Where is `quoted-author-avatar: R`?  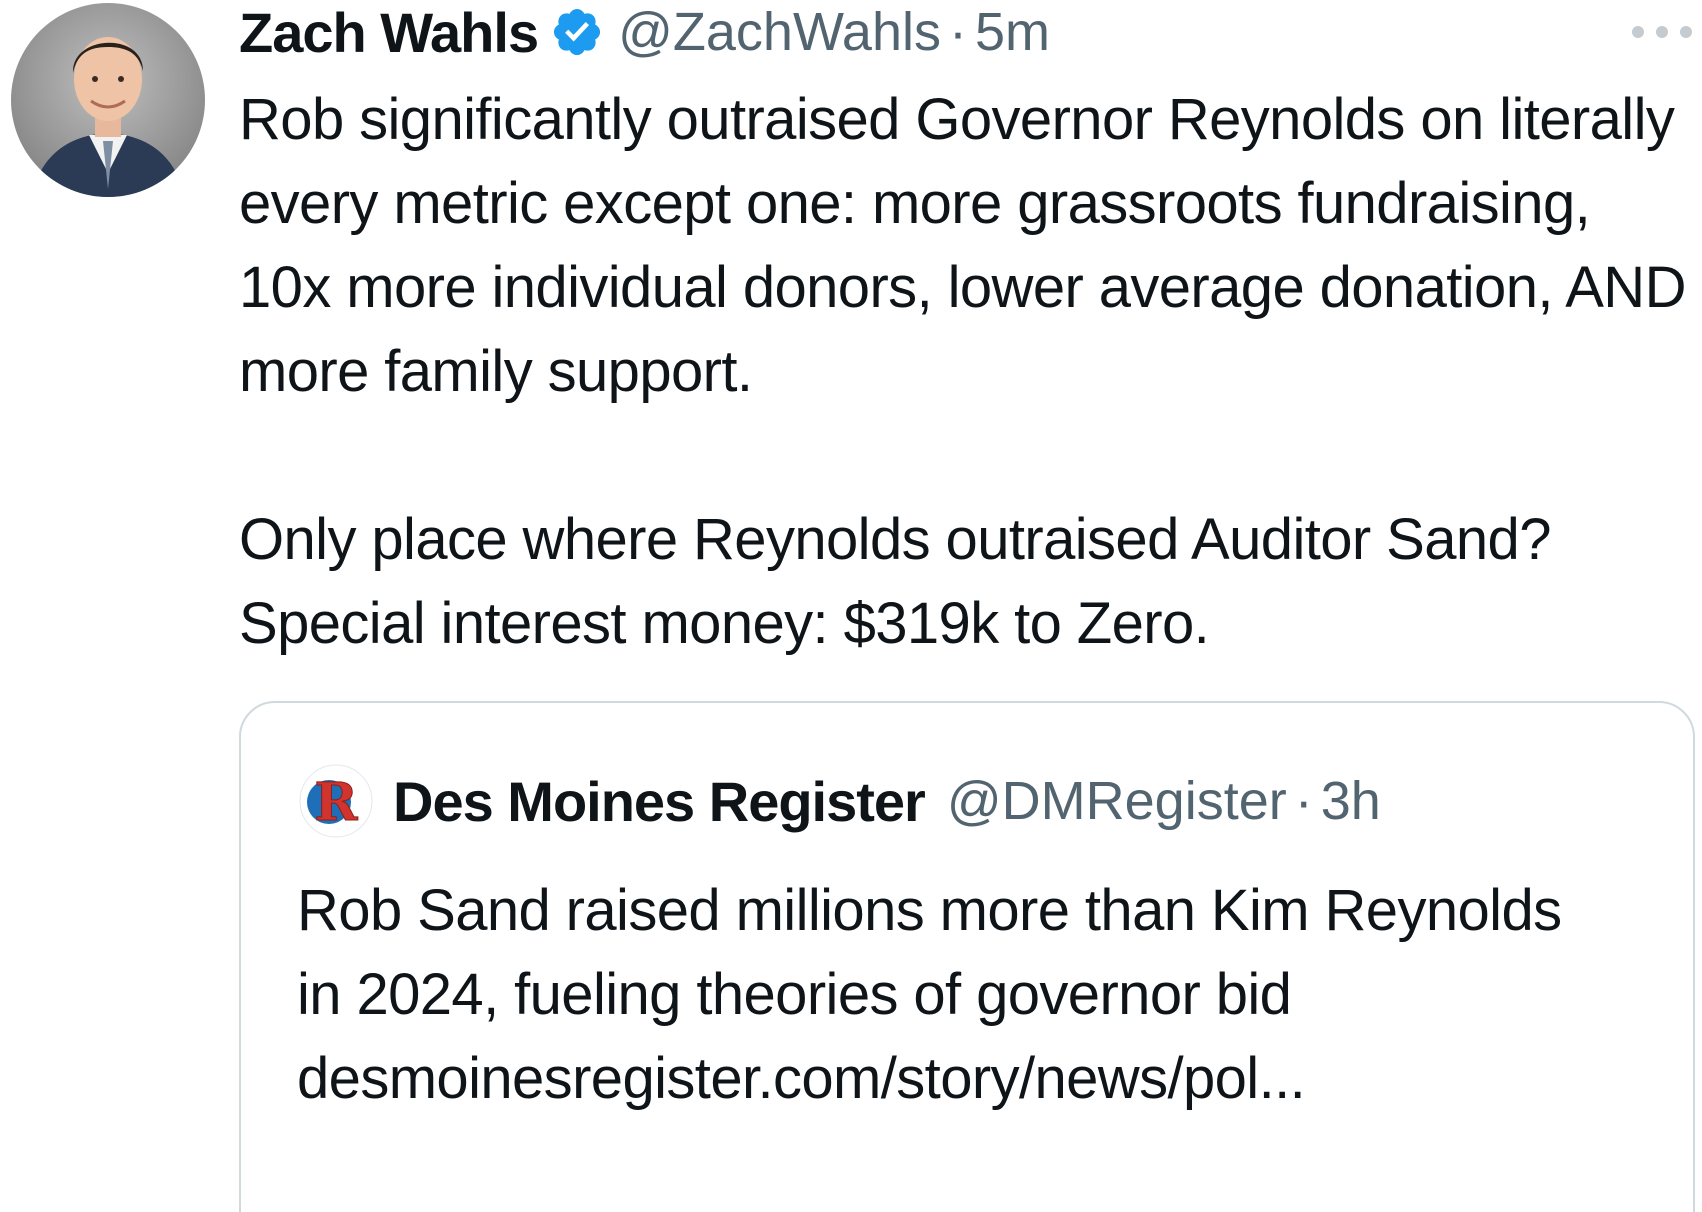 quoted-author-avatar: R is located at coordinates (336, 801).